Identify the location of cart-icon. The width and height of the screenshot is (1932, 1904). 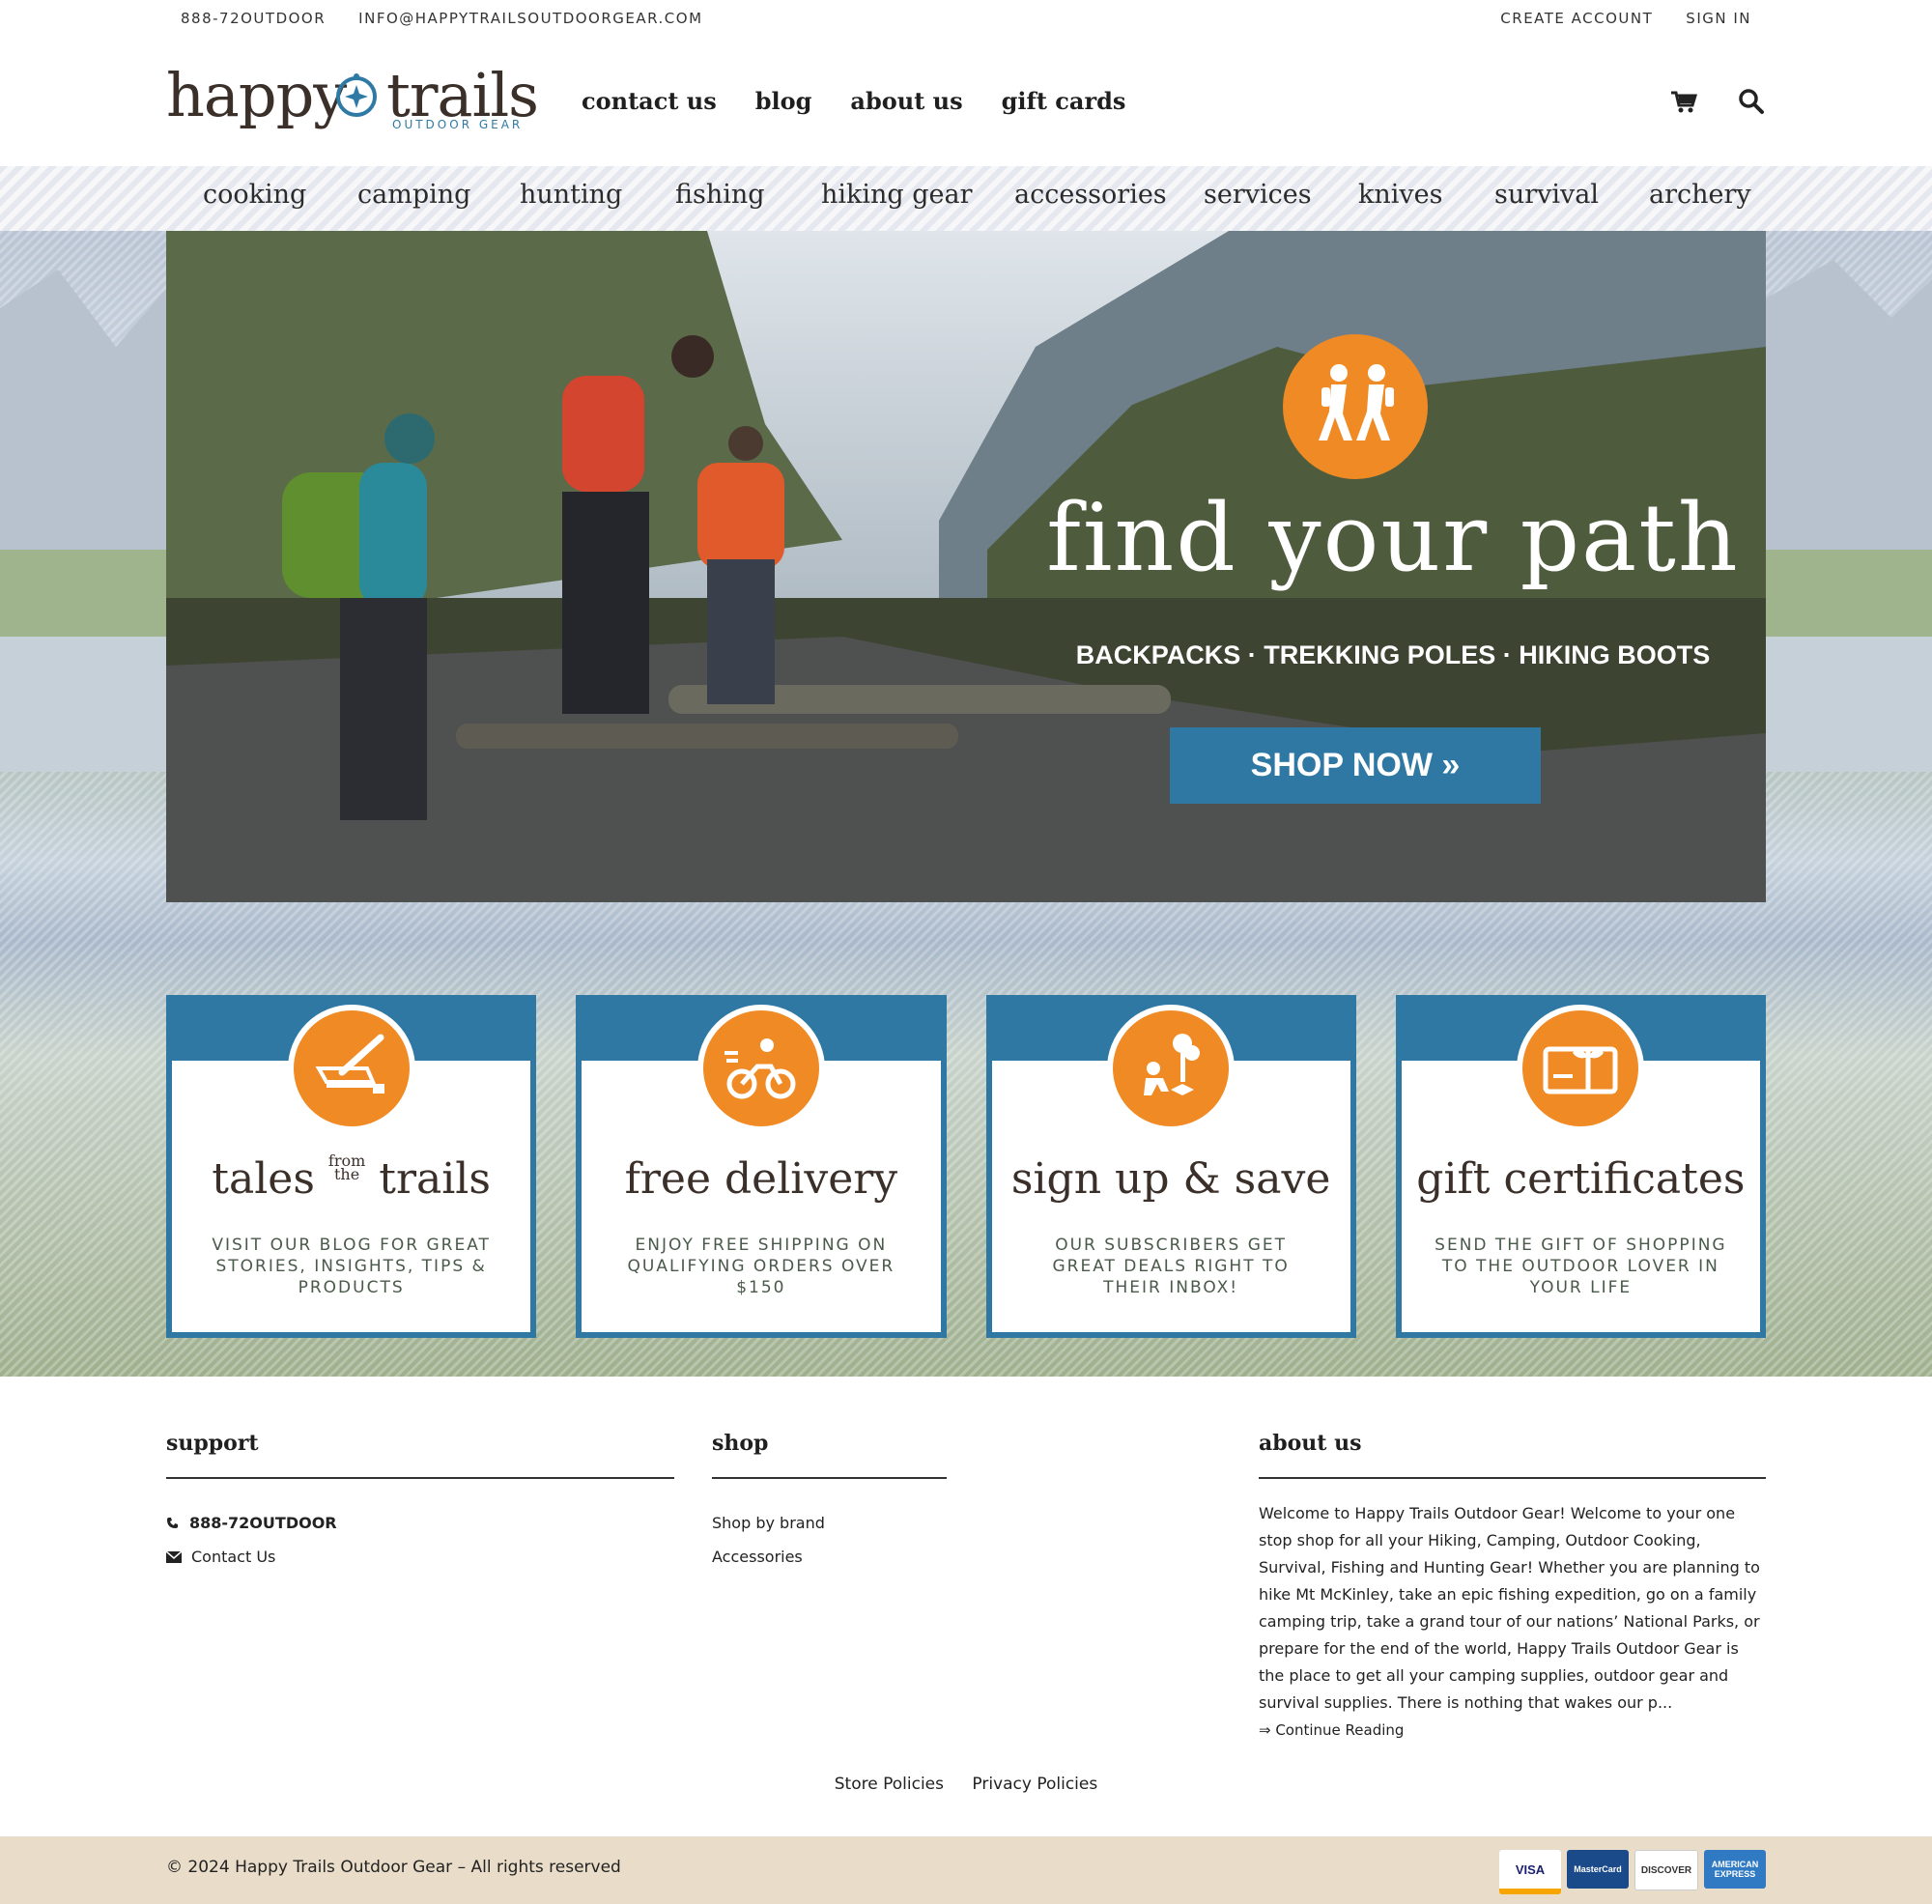
(1683, 101).